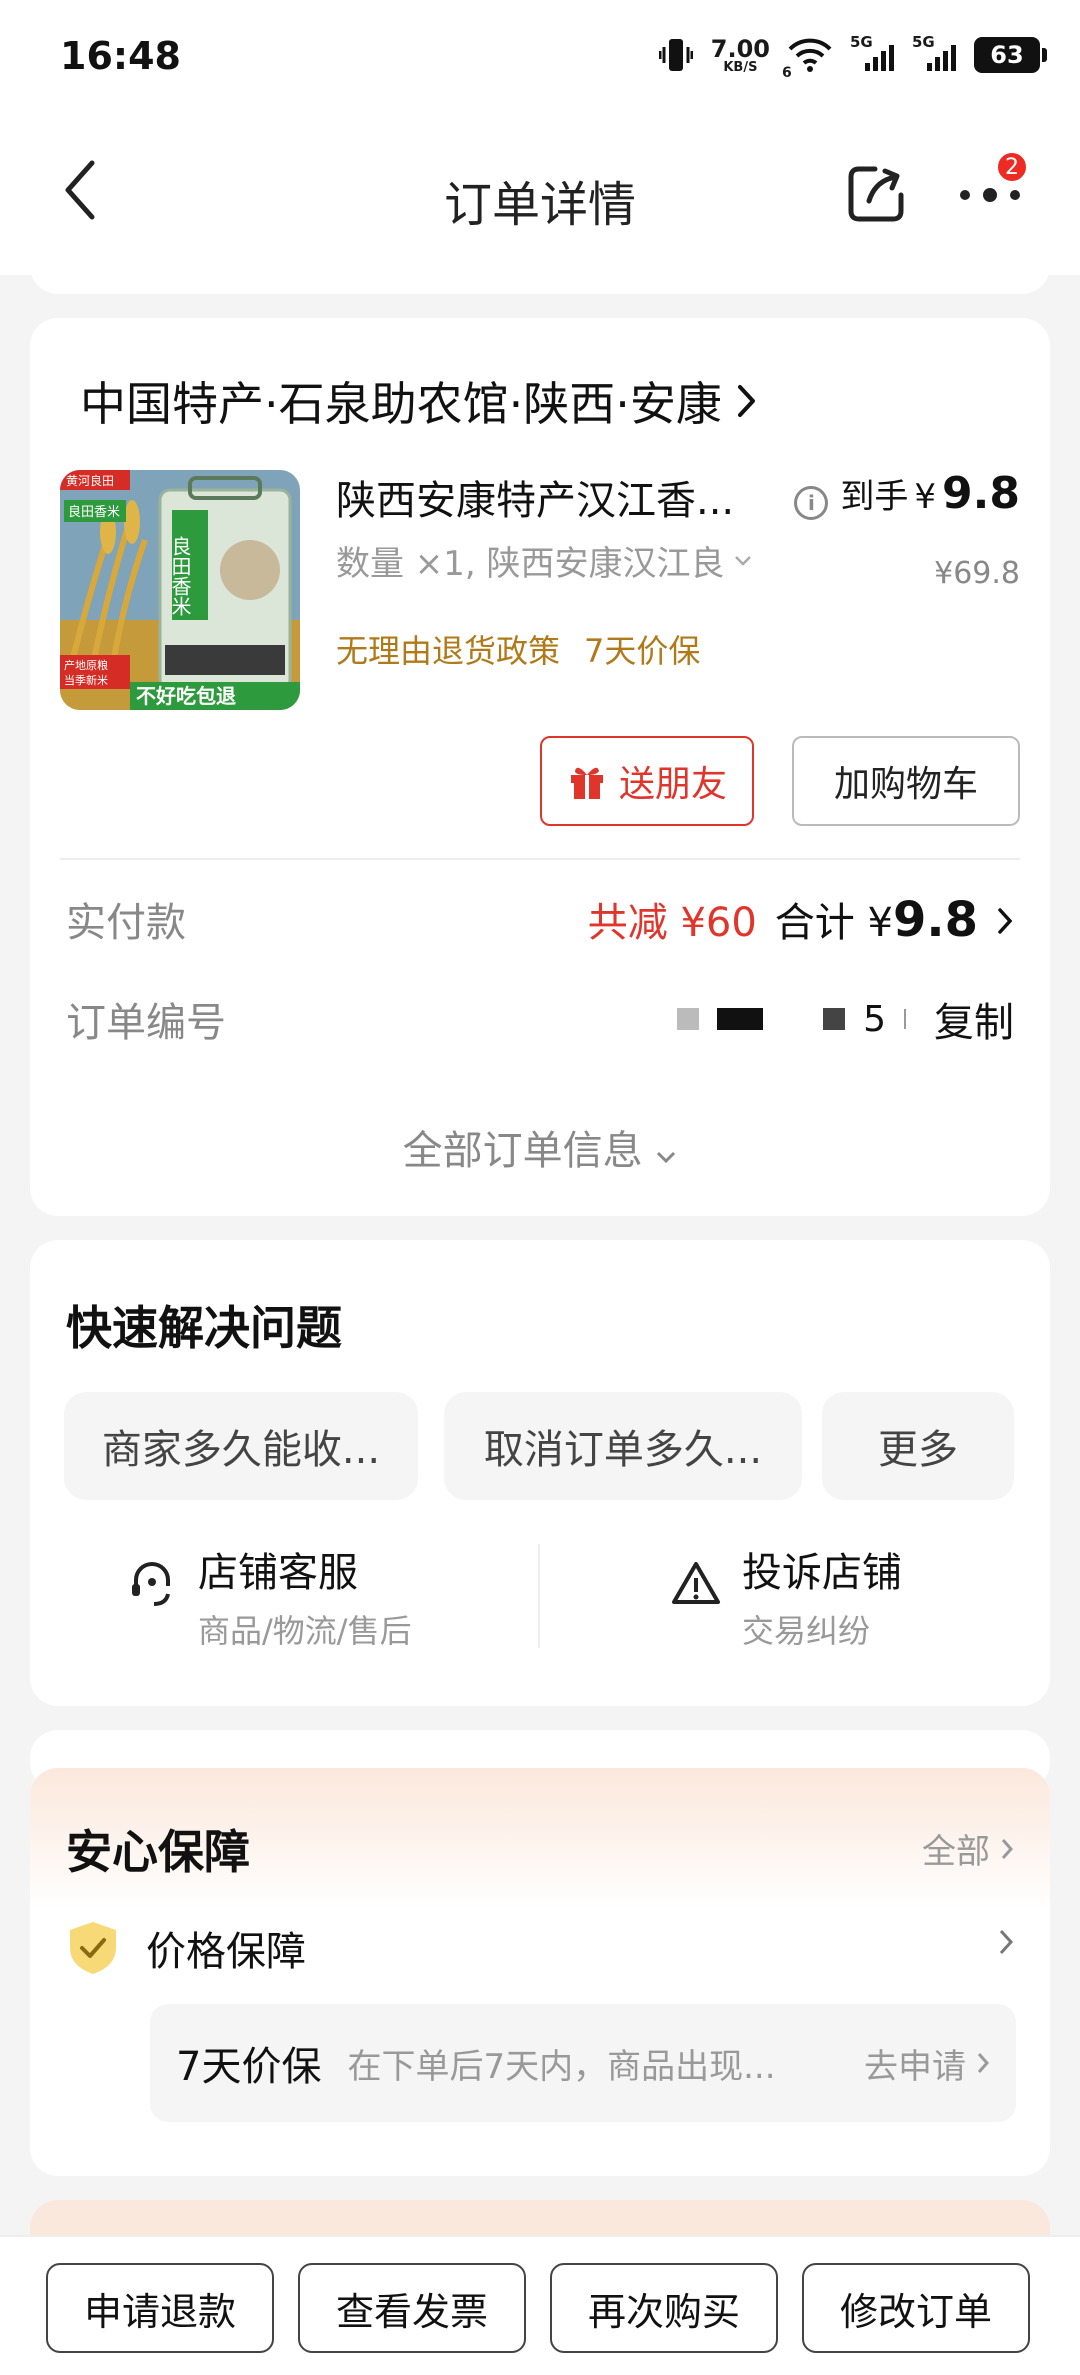 The height and width of the screenshot is (2375, 1080). I want to click on svg-text: 产地原粮, so click(86, 665).